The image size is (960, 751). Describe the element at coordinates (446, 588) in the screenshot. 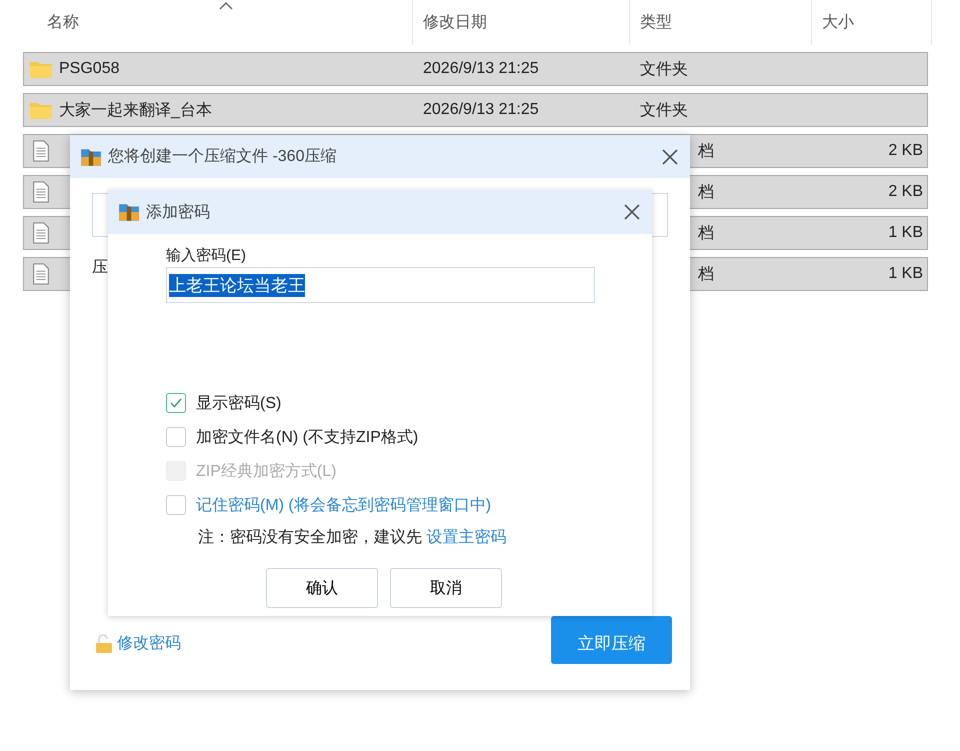

I see `cancel-button: 取消` at that location.